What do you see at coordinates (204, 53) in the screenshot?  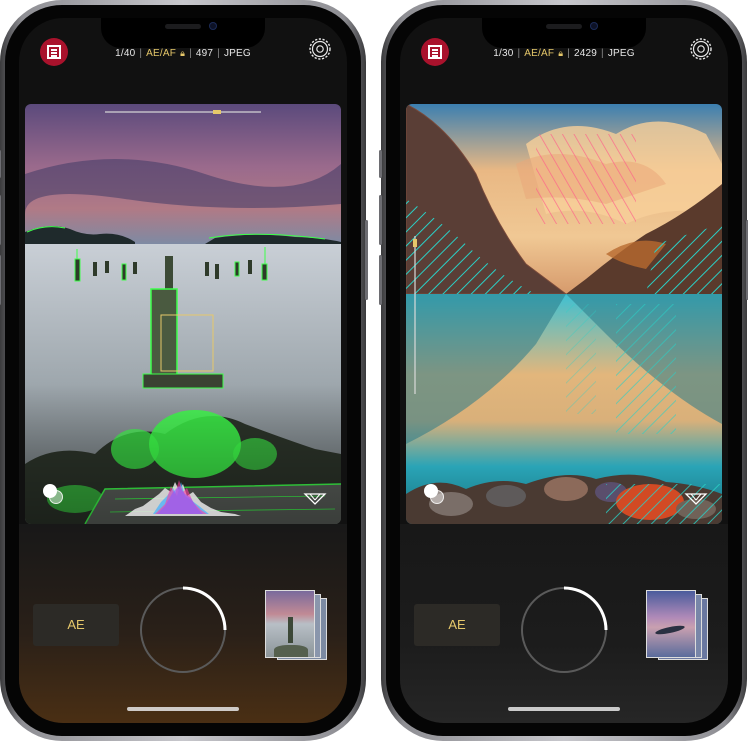 I see `shots-remaining: 497` at bounding box center [204, 53].